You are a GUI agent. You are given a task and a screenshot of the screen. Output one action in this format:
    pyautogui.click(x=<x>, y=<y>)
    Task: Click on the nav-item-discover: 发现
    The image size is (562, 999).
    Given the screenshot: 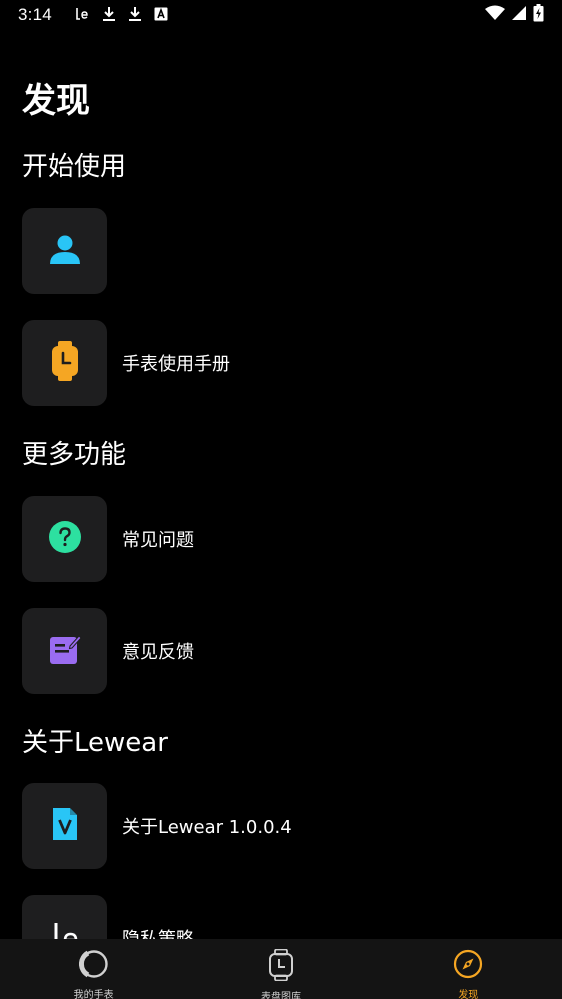 What is the action you would take?
    pyautogui.click(x=468, y=969)
    